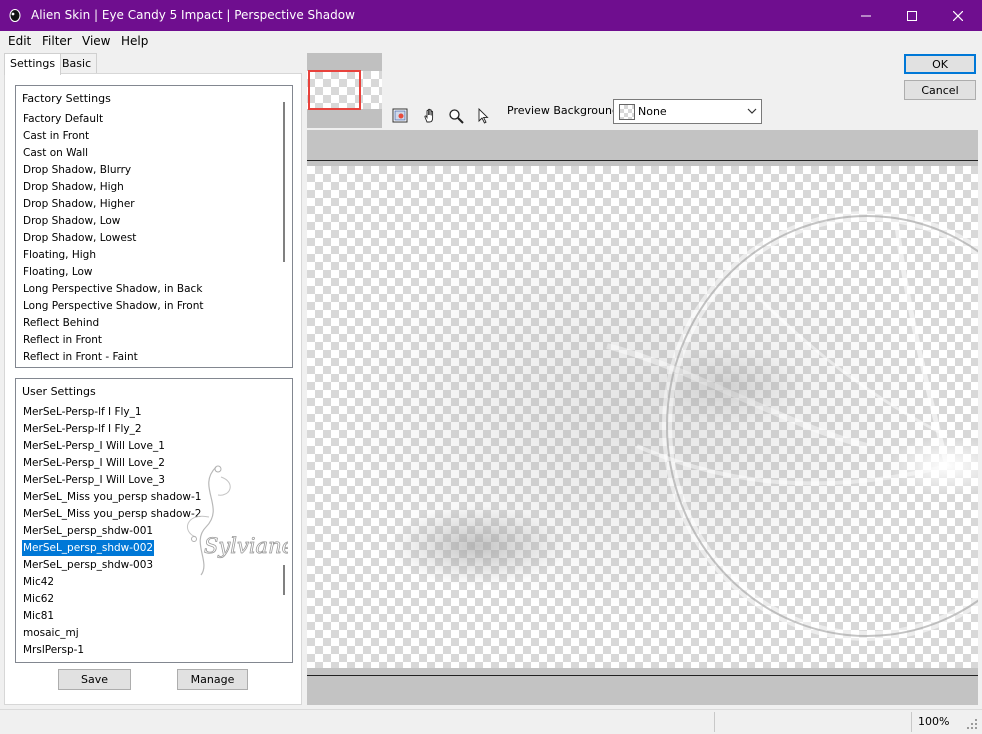 Image resolution: width=982 pixels, height=734 pixels. I want to click on factory-settings-header: Factory Settings, so click(66, 98).